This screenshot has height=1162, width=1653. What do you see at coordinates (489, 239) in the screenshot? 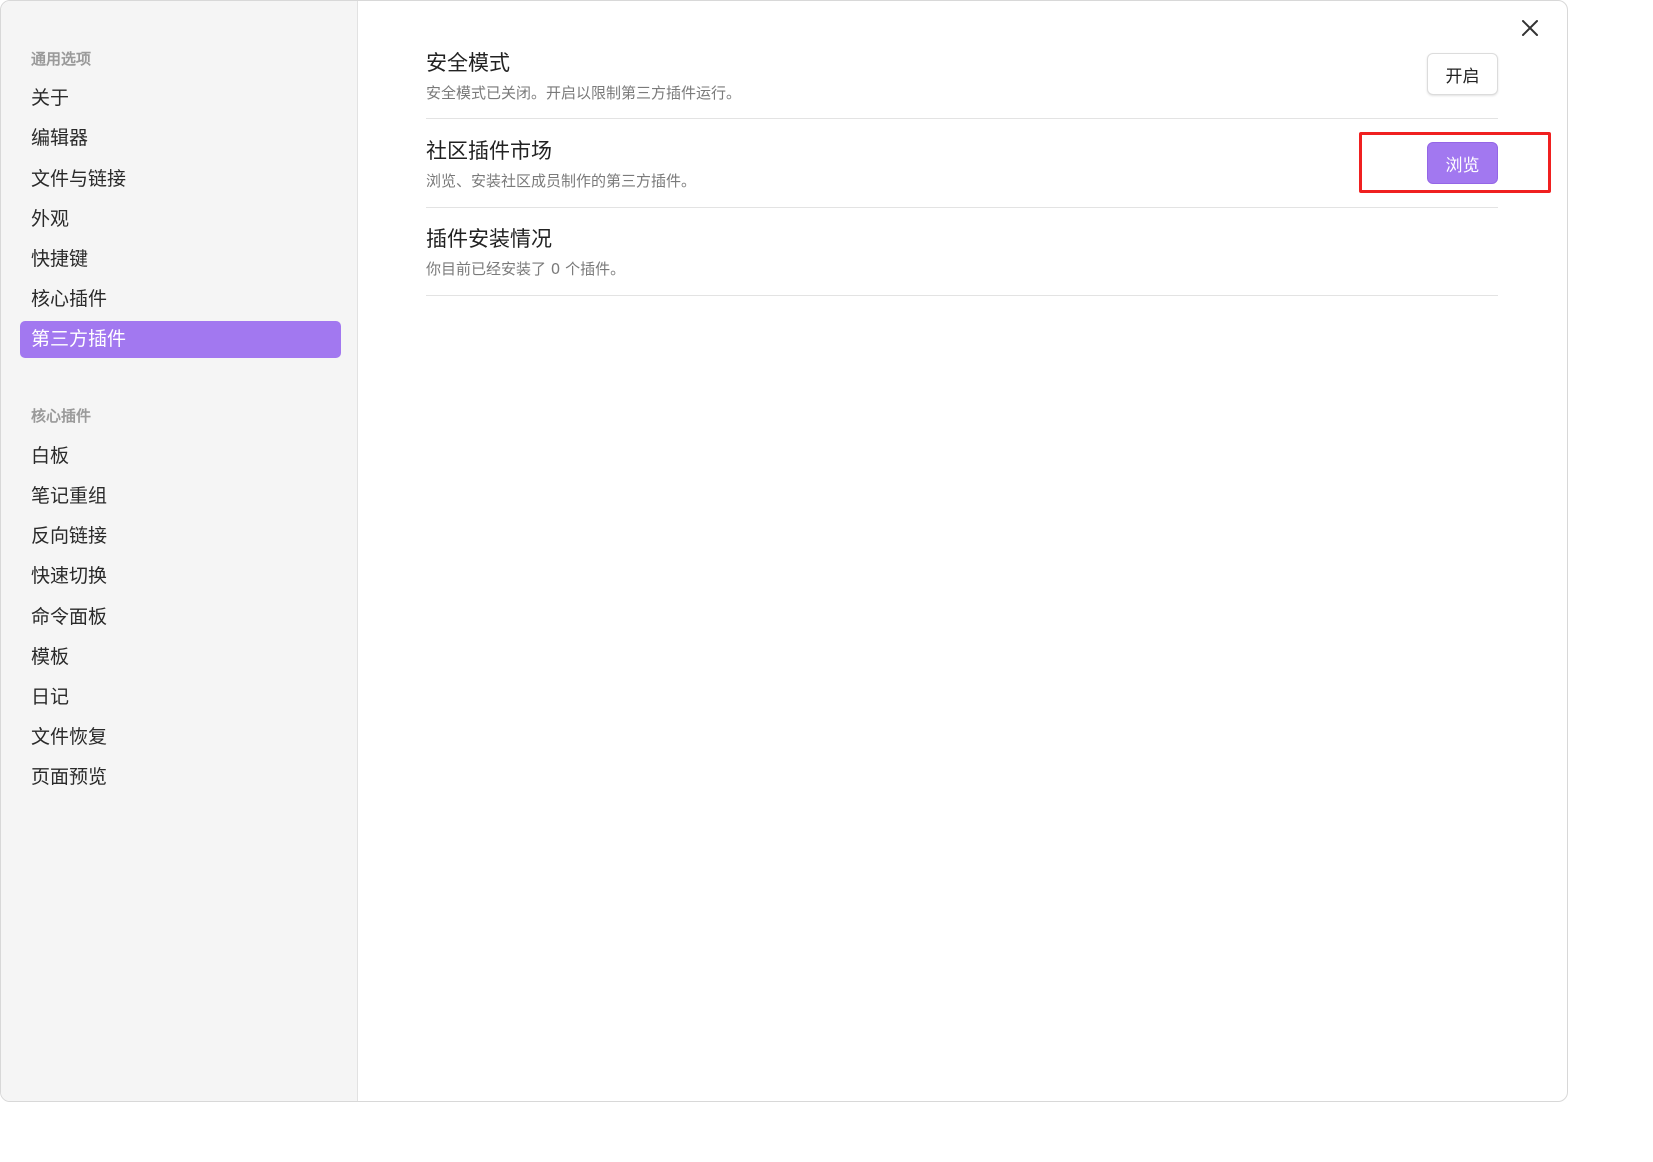
I see `setting-name: 插件安装情况` at bounding box center [489, 239].